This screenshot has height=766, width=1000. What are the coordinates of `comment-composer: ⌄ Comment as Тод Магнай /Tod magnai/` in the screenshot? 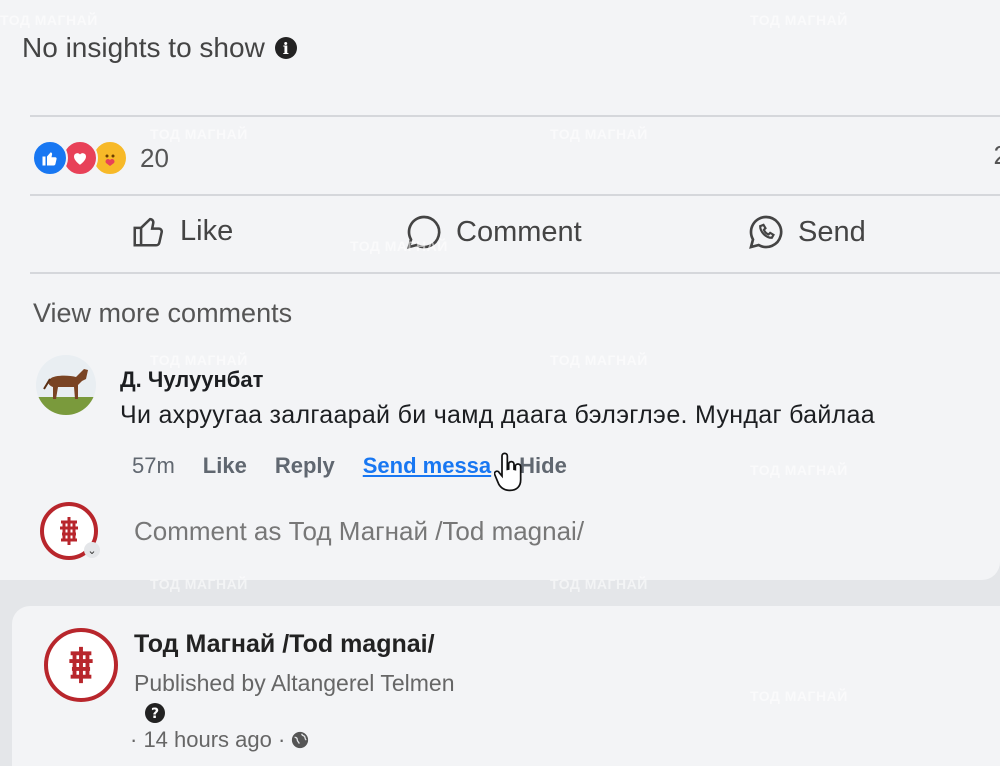 It's located at (520, 532).